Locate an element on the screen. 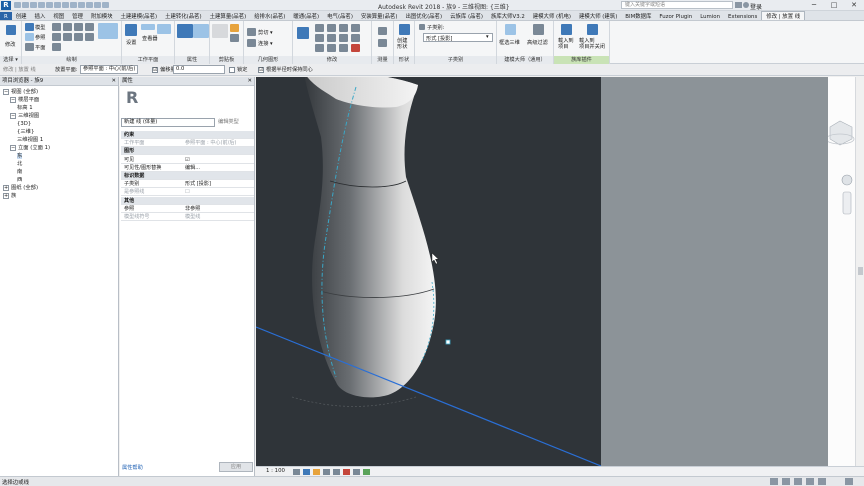 The image size is (864, 486). crop-view-icon is located at coordinates (336, 472).